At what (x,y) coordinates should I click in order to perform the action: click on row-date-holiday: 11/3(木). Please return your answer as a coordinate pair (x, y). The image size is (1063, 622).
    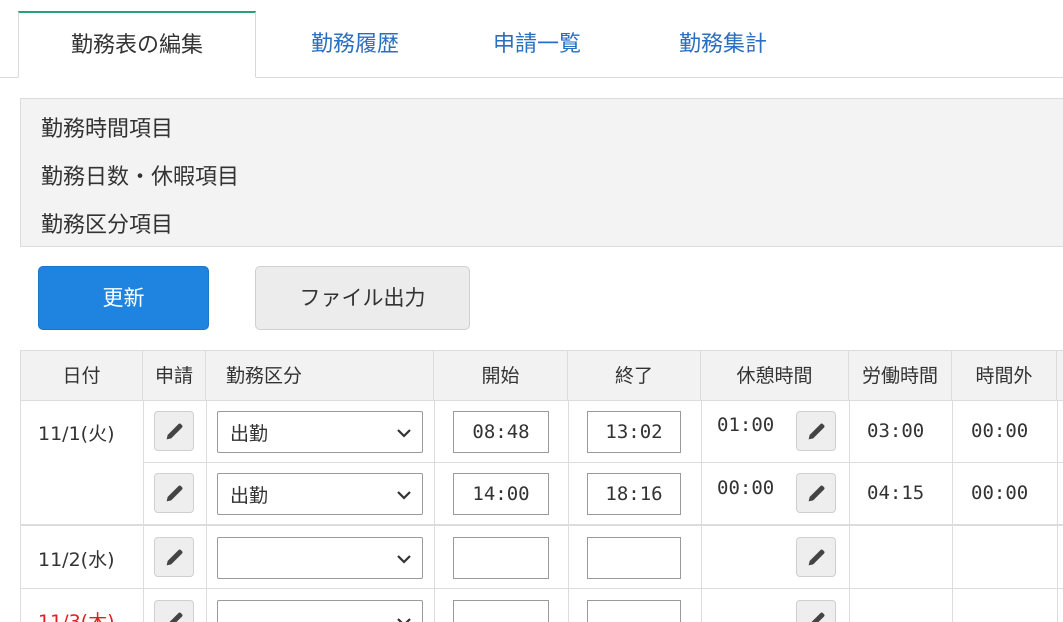
    Looking at the image, I should click on (76, 616).